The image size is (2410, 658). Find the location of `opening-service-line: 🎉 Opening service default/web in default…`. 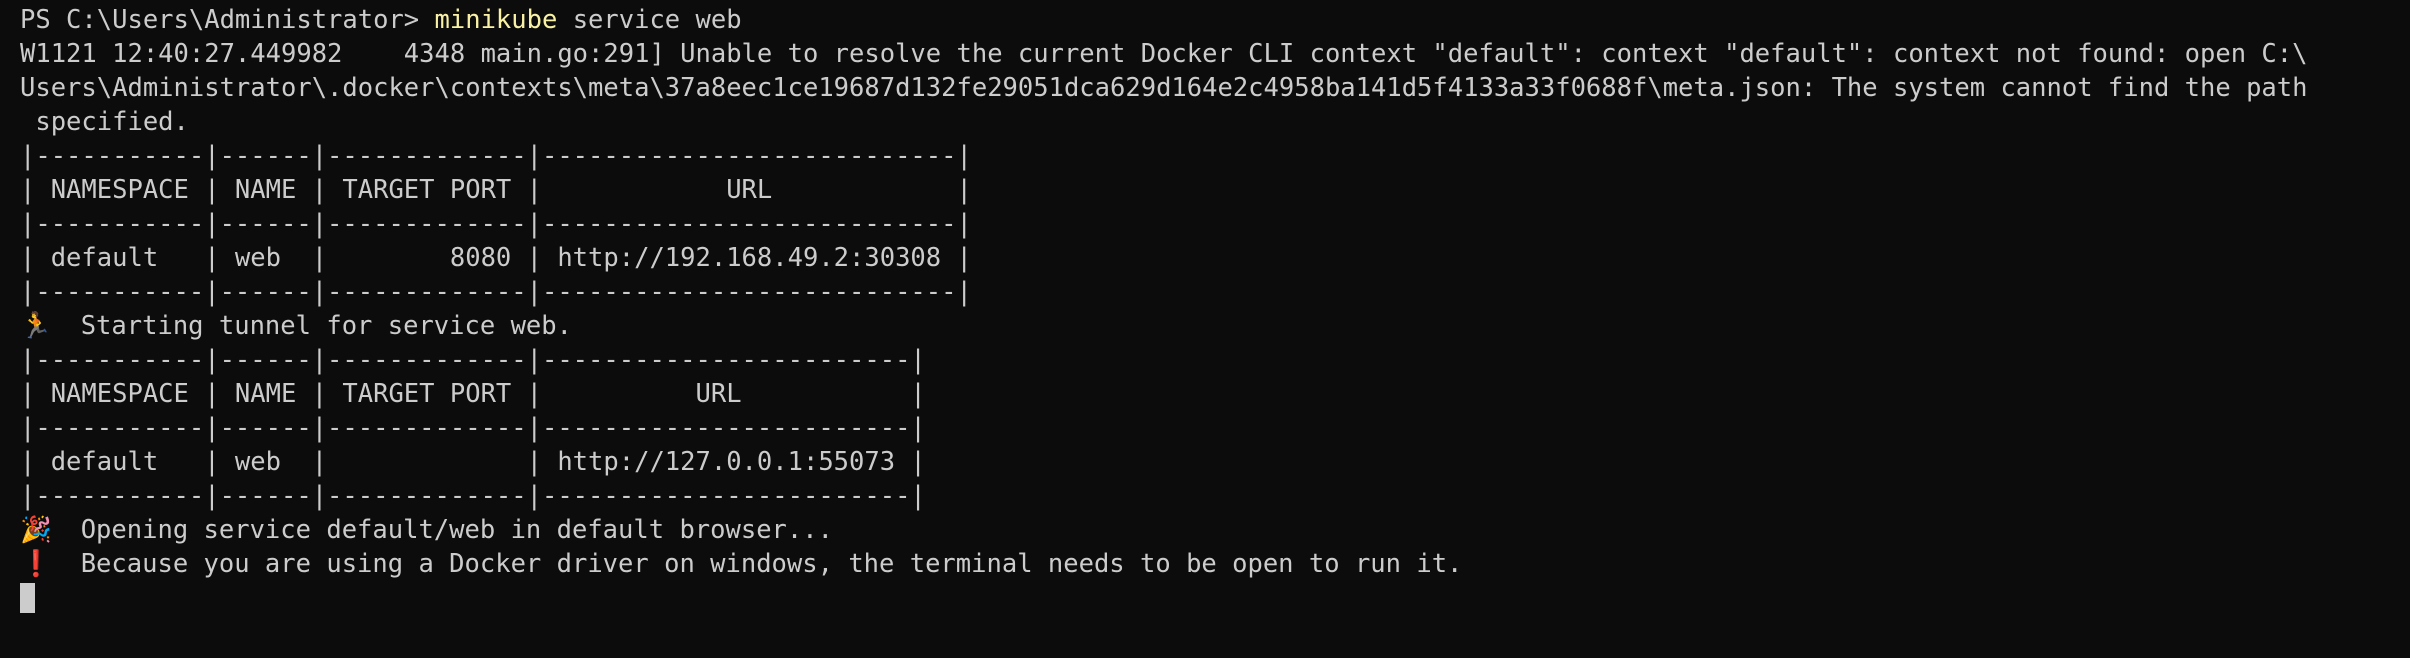

opening-service-line: 🎉 Opening service default/web in default… is located at coordinates (1215, 530).